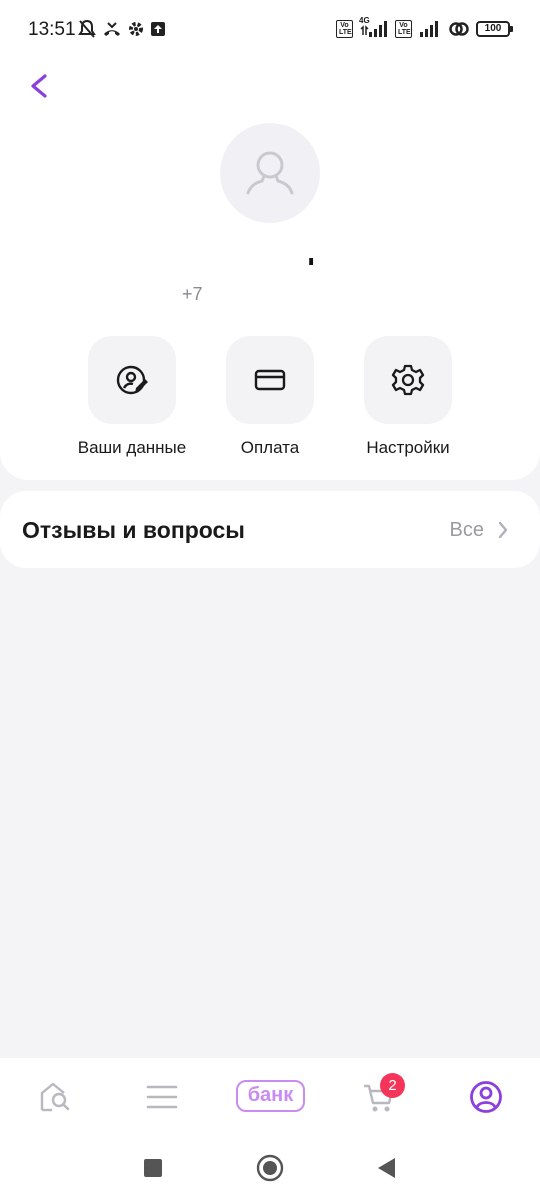 Image resolution: width=540 pixels, height=1200 pixels. What do you see at coordinates (429, 29) in the screenshot?
I see `signal-icon` at bounding box center [429, 29].